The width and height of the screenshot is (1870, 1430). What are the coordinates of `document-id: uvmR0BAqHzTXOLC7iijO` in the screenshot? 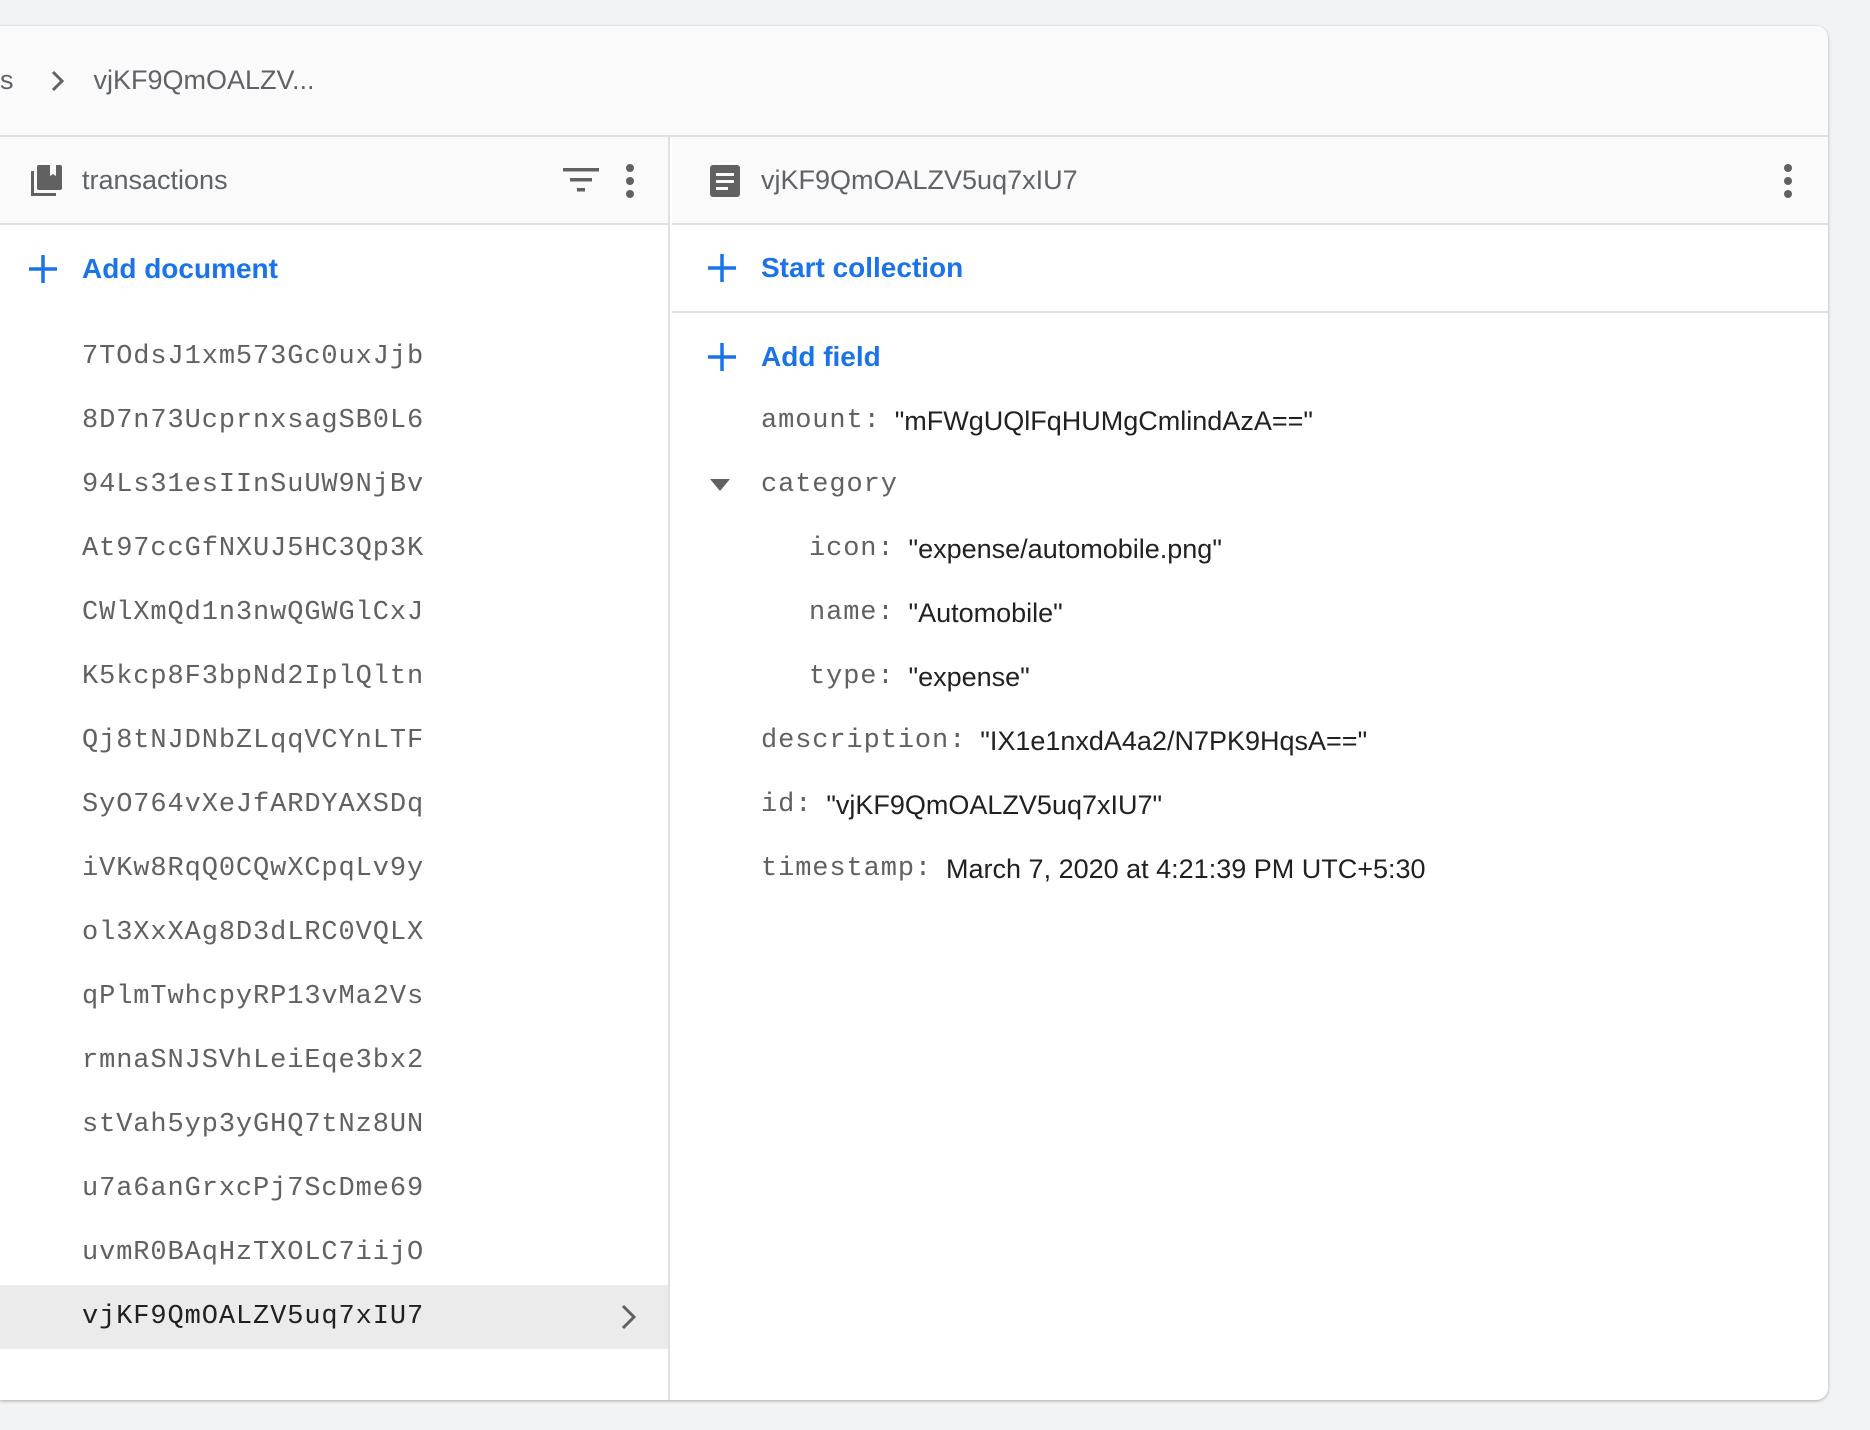 It's located at (253, 1253).